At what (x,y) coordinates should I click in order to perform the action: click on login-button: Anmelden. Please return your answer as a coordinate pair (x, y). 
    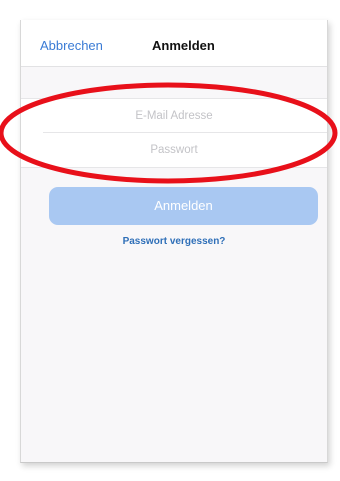
    Looking at the image, I should click on (183, 206).